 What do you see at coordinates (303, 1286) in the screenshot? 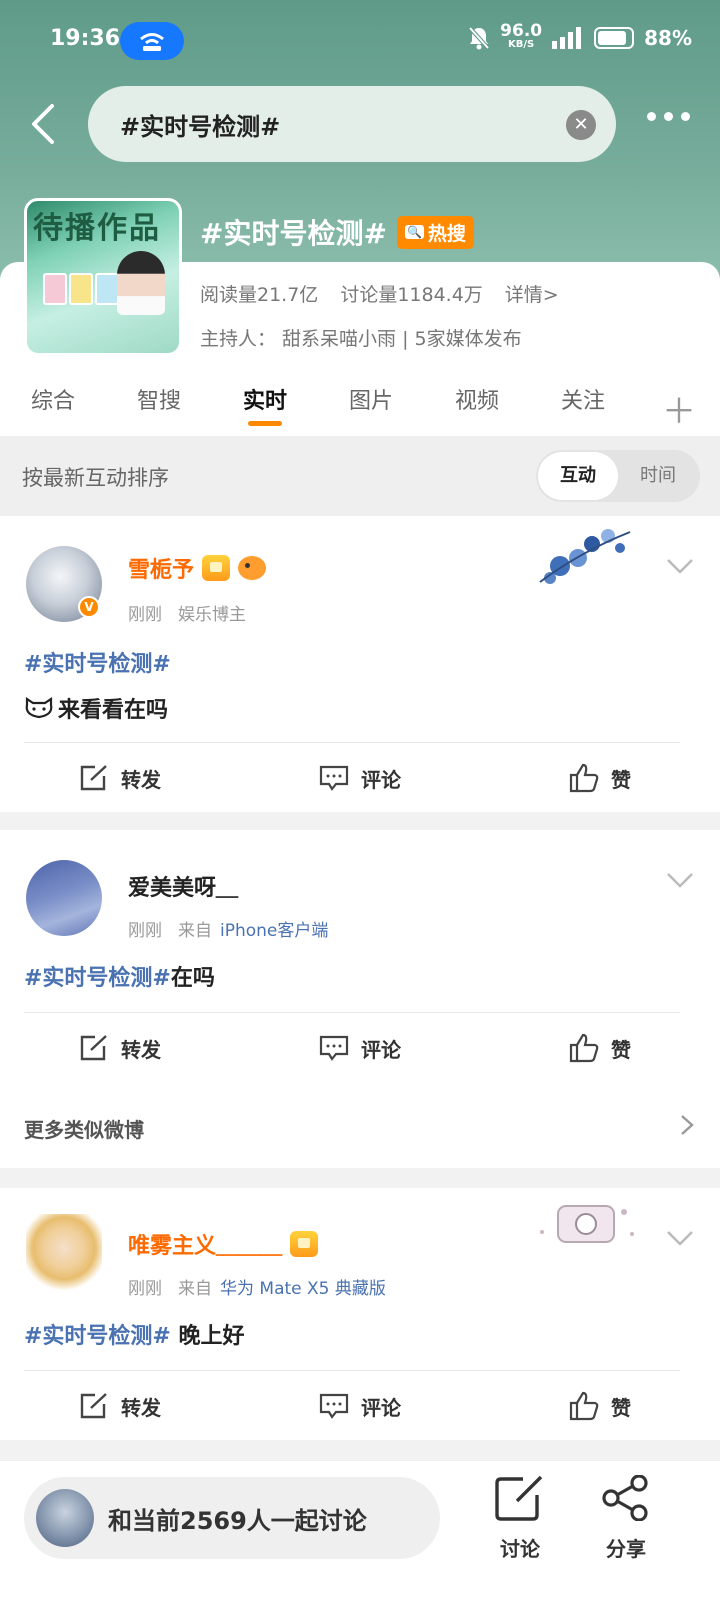
I see `post-source: 华为 Mate X5 典藏版` at bounding box center [303, 1286].